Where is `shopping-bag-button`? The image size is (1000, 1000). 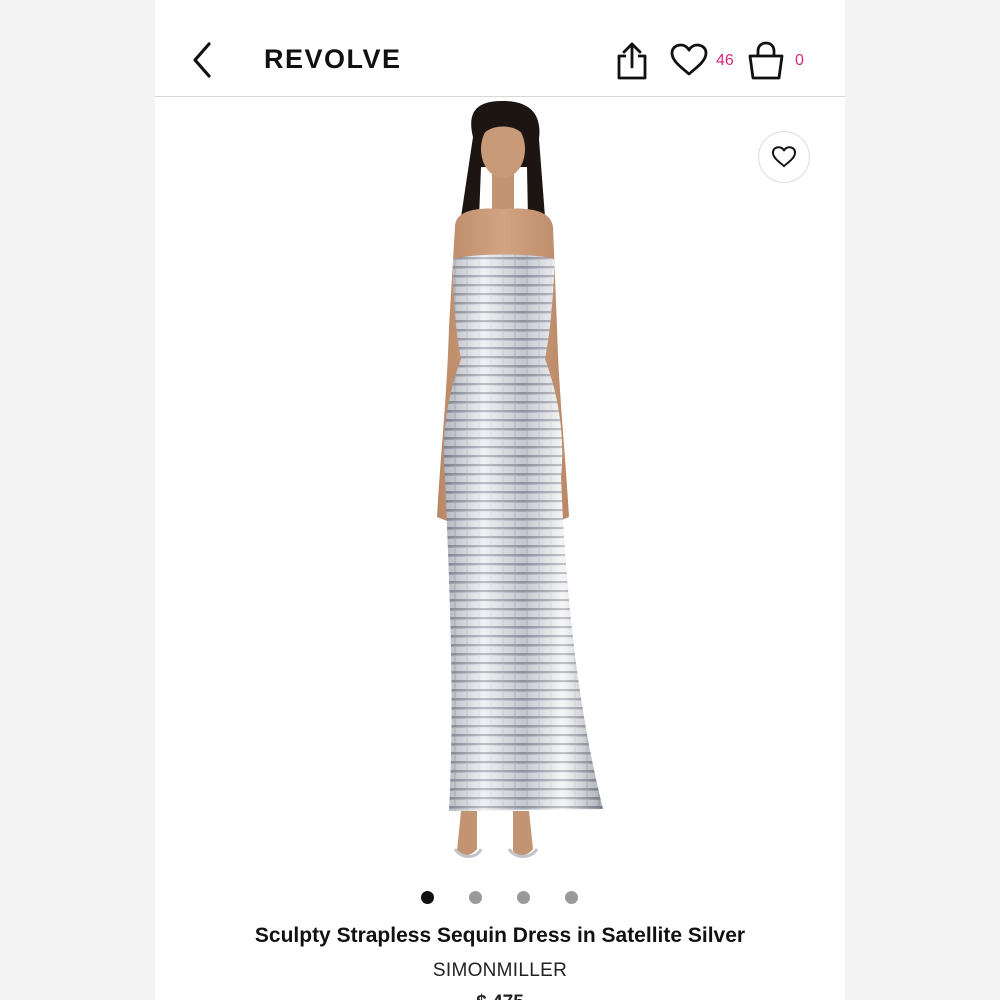 shopping-bag-button is located at coordinates (766, 61).